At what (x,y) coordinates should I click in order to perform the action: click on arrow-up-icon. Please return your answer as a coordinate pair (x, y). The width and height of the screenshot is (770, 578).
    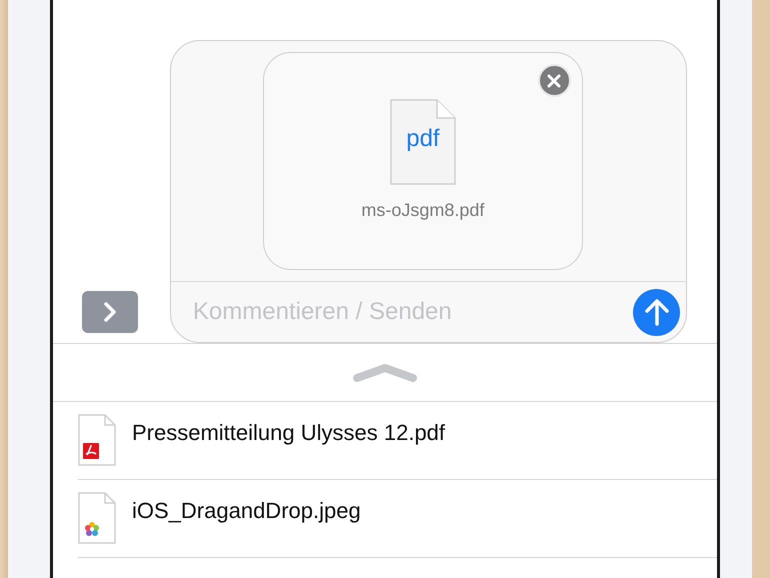
    Looking at the image, I should click on (657, 312).